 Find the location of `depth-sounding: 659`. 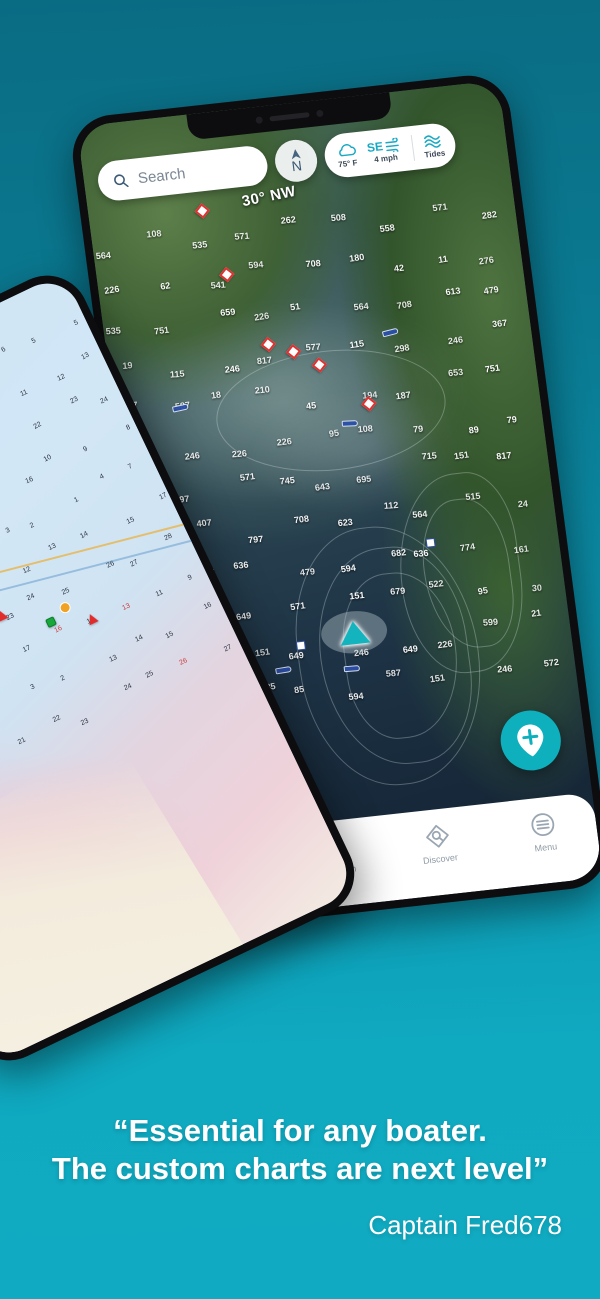

depth-sounding: 659 is located at coordinates (227, 312).